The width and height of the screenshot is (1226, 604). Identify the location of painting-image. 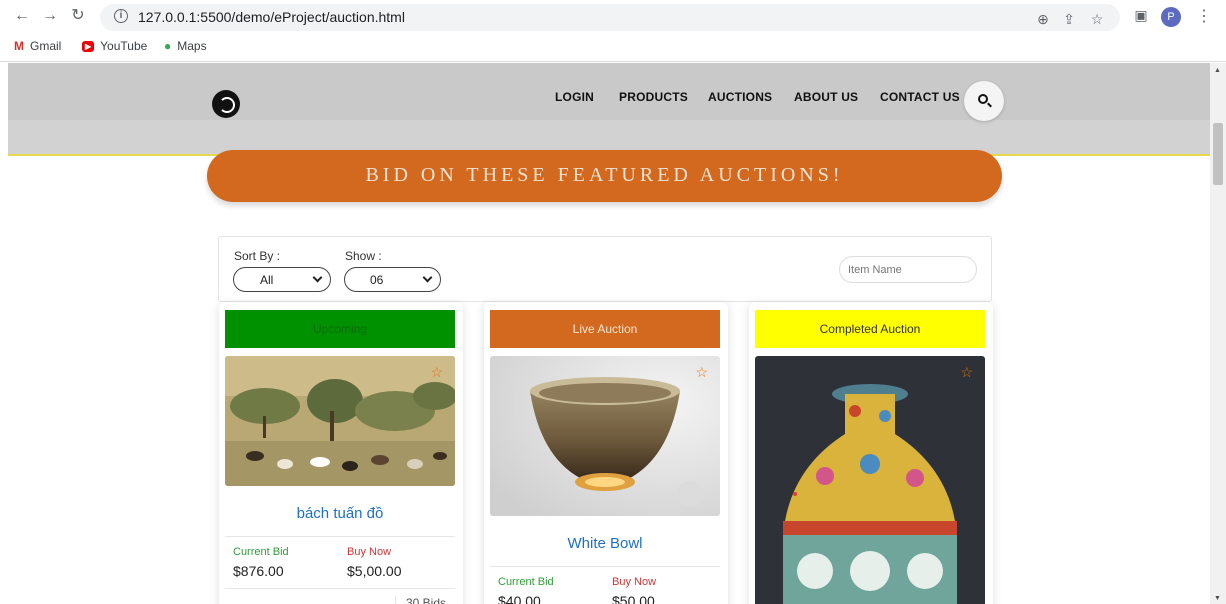
(340, 421).